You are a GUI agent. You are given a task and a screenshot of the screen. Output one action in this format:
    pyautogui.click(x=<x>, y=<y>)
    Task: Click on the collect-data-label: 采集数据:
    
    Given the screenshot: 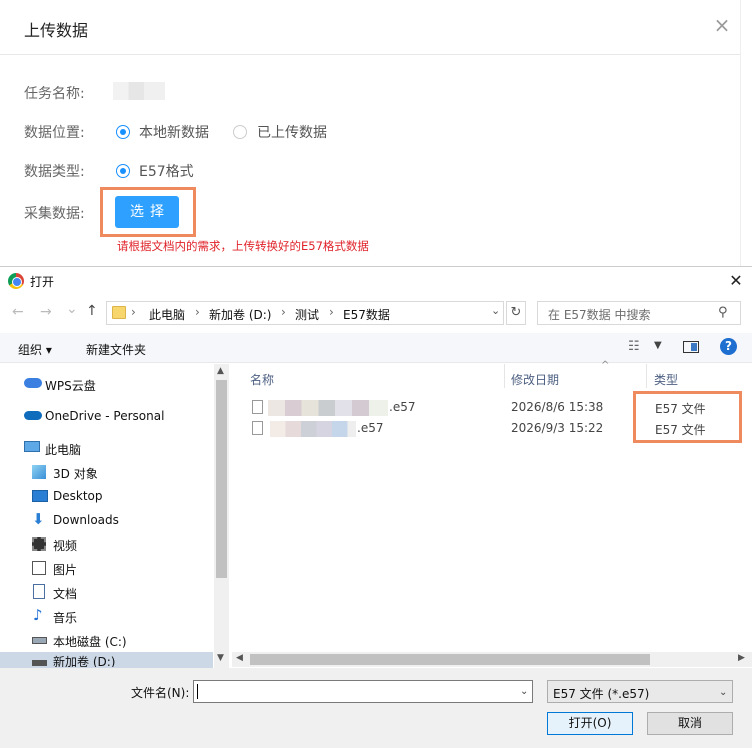 What is the action you would take?
    pyautogui.click(x=54, y=214)
    